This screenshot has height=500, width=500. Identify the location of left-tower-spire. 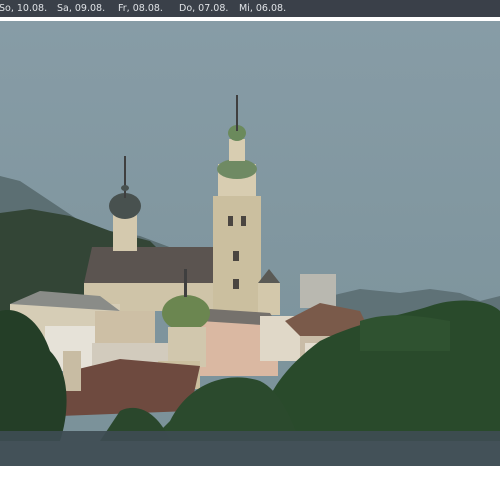
(125, 177).